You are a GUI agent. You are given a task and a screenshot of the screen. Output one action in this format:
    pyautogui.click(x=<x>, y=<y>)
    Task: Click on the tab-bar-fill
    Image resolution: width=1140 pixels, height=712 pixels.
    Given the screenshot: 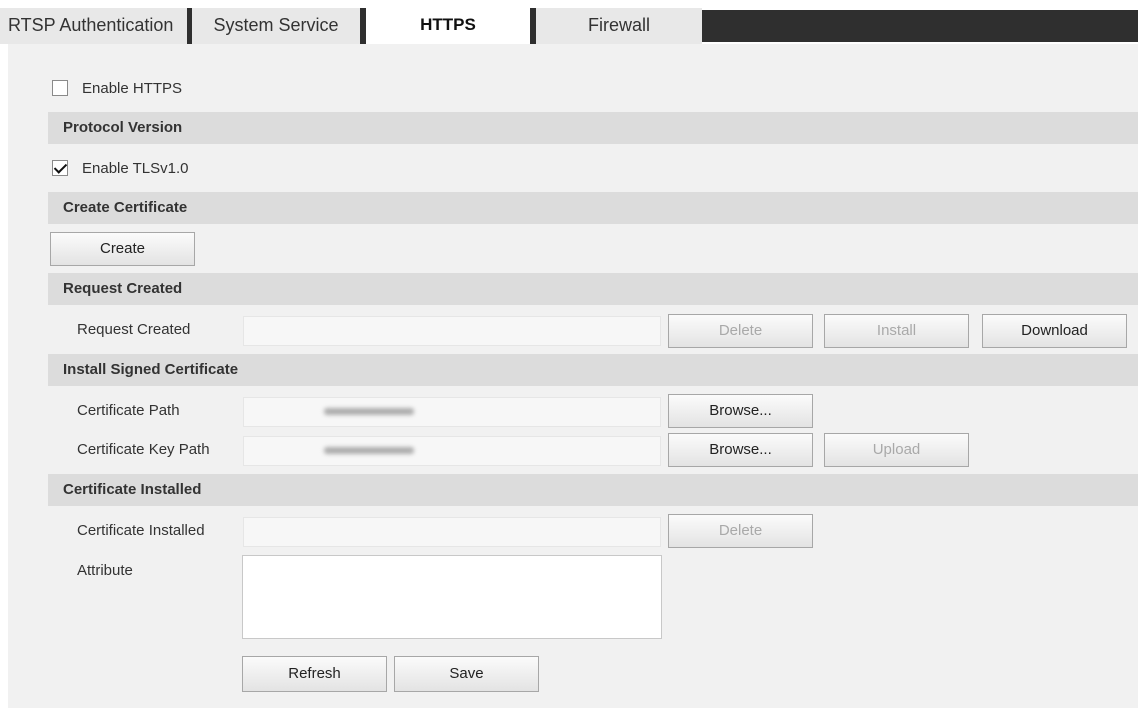 What is the action you would take?
    pyautogui.click(x=920, y=26)
    